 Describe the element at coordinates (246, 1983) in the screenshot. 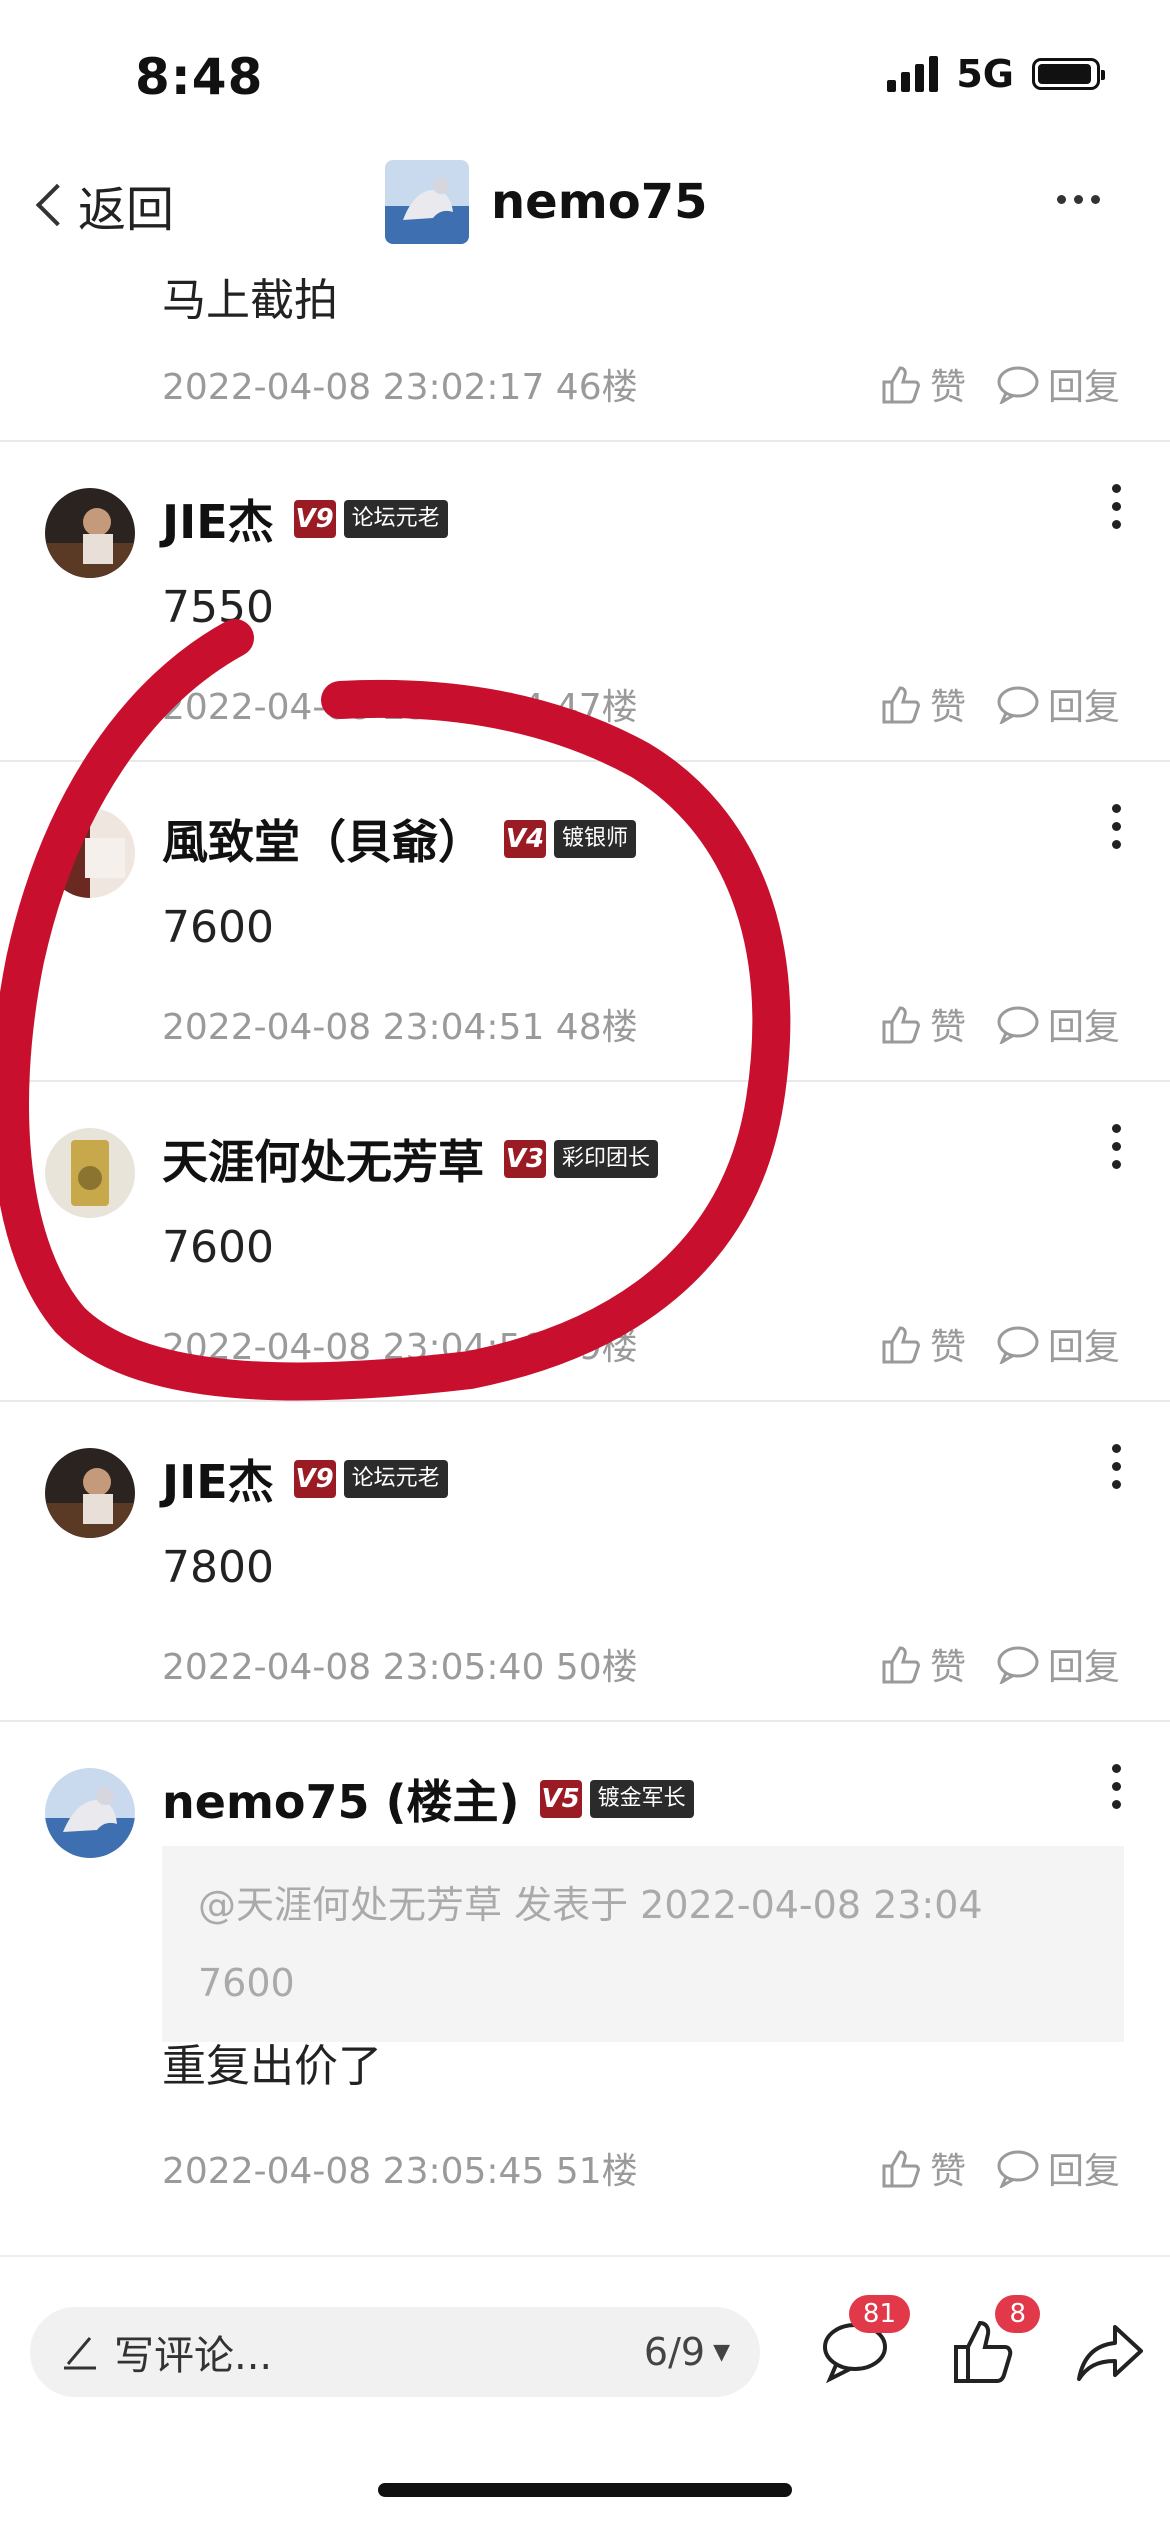

I see `quote-content: 7600` at that location.